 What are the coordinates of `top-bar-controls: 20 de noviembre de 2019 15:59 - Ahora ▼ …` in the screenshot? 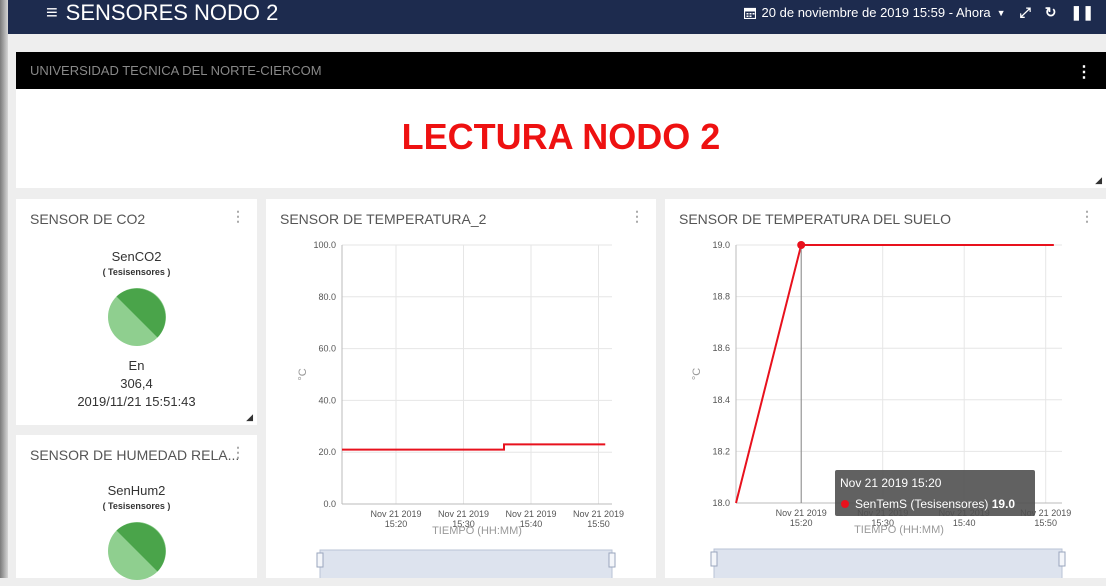 It's located at (918, 12).